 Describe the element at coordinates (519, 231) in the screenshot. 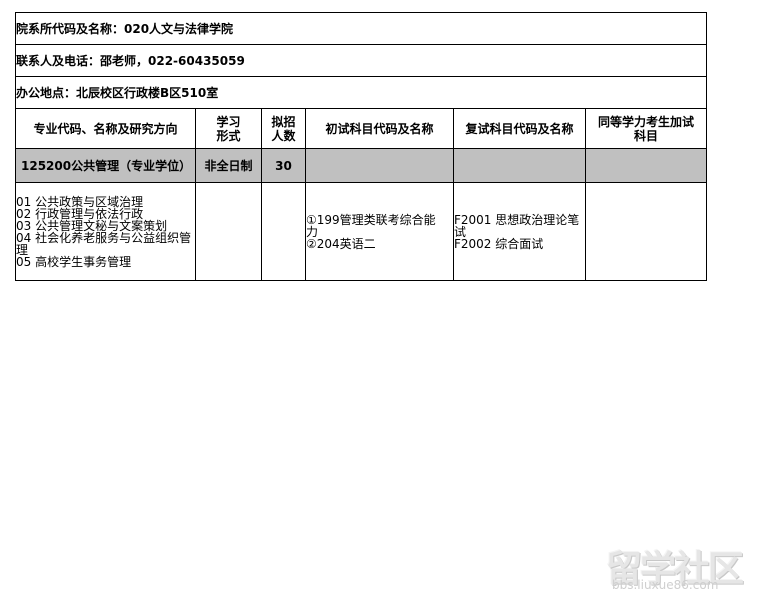

I see `retest-subjects: F2001 思想政治理论笔 试 F2002 综合面试` at that location.